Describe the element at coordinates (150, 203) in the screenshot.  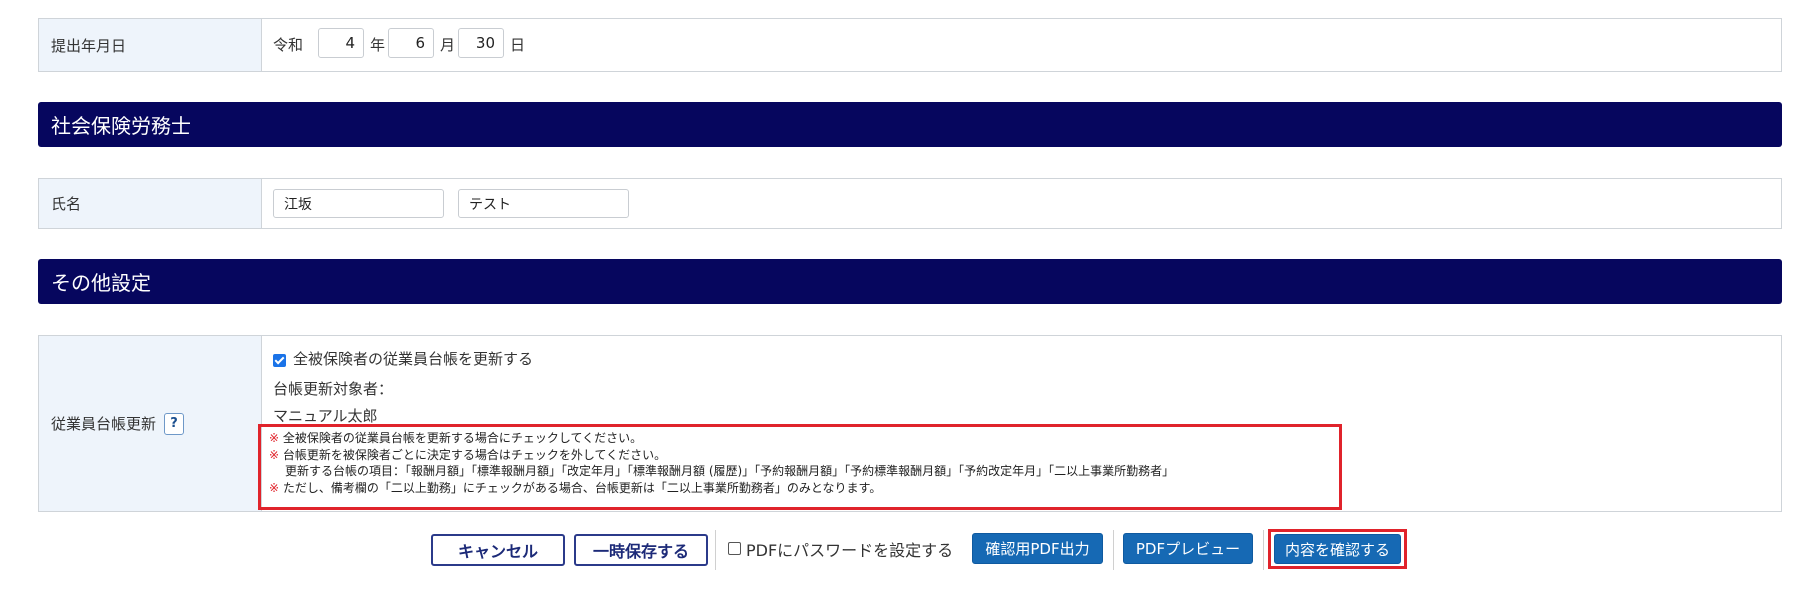
I see `name-label: 氏名` at that location.